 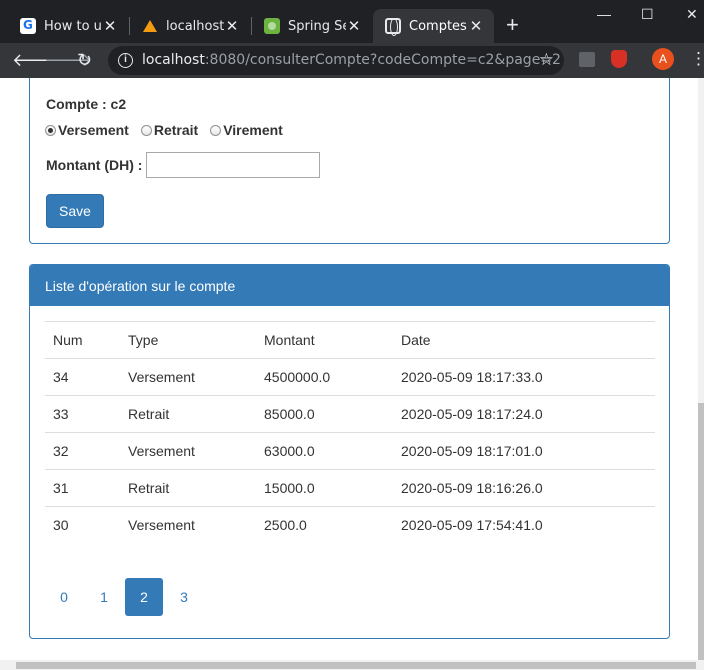 What do you see at coordinates (393, 27) in the screenshot?
I see `globe-icon` at bounding box center [393, 27].